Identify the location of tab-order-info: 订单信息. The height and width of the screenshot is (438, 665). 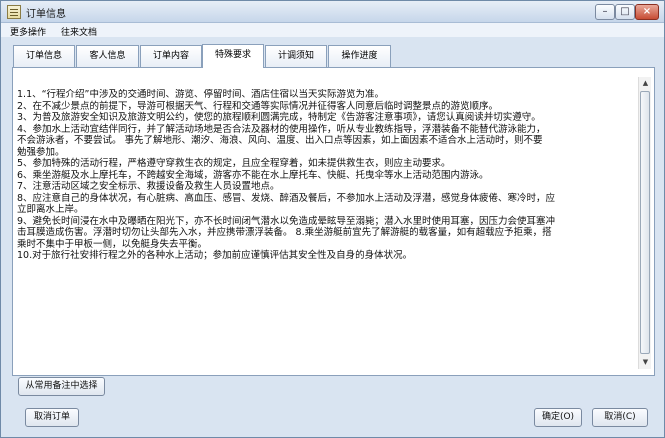
(44, 56).